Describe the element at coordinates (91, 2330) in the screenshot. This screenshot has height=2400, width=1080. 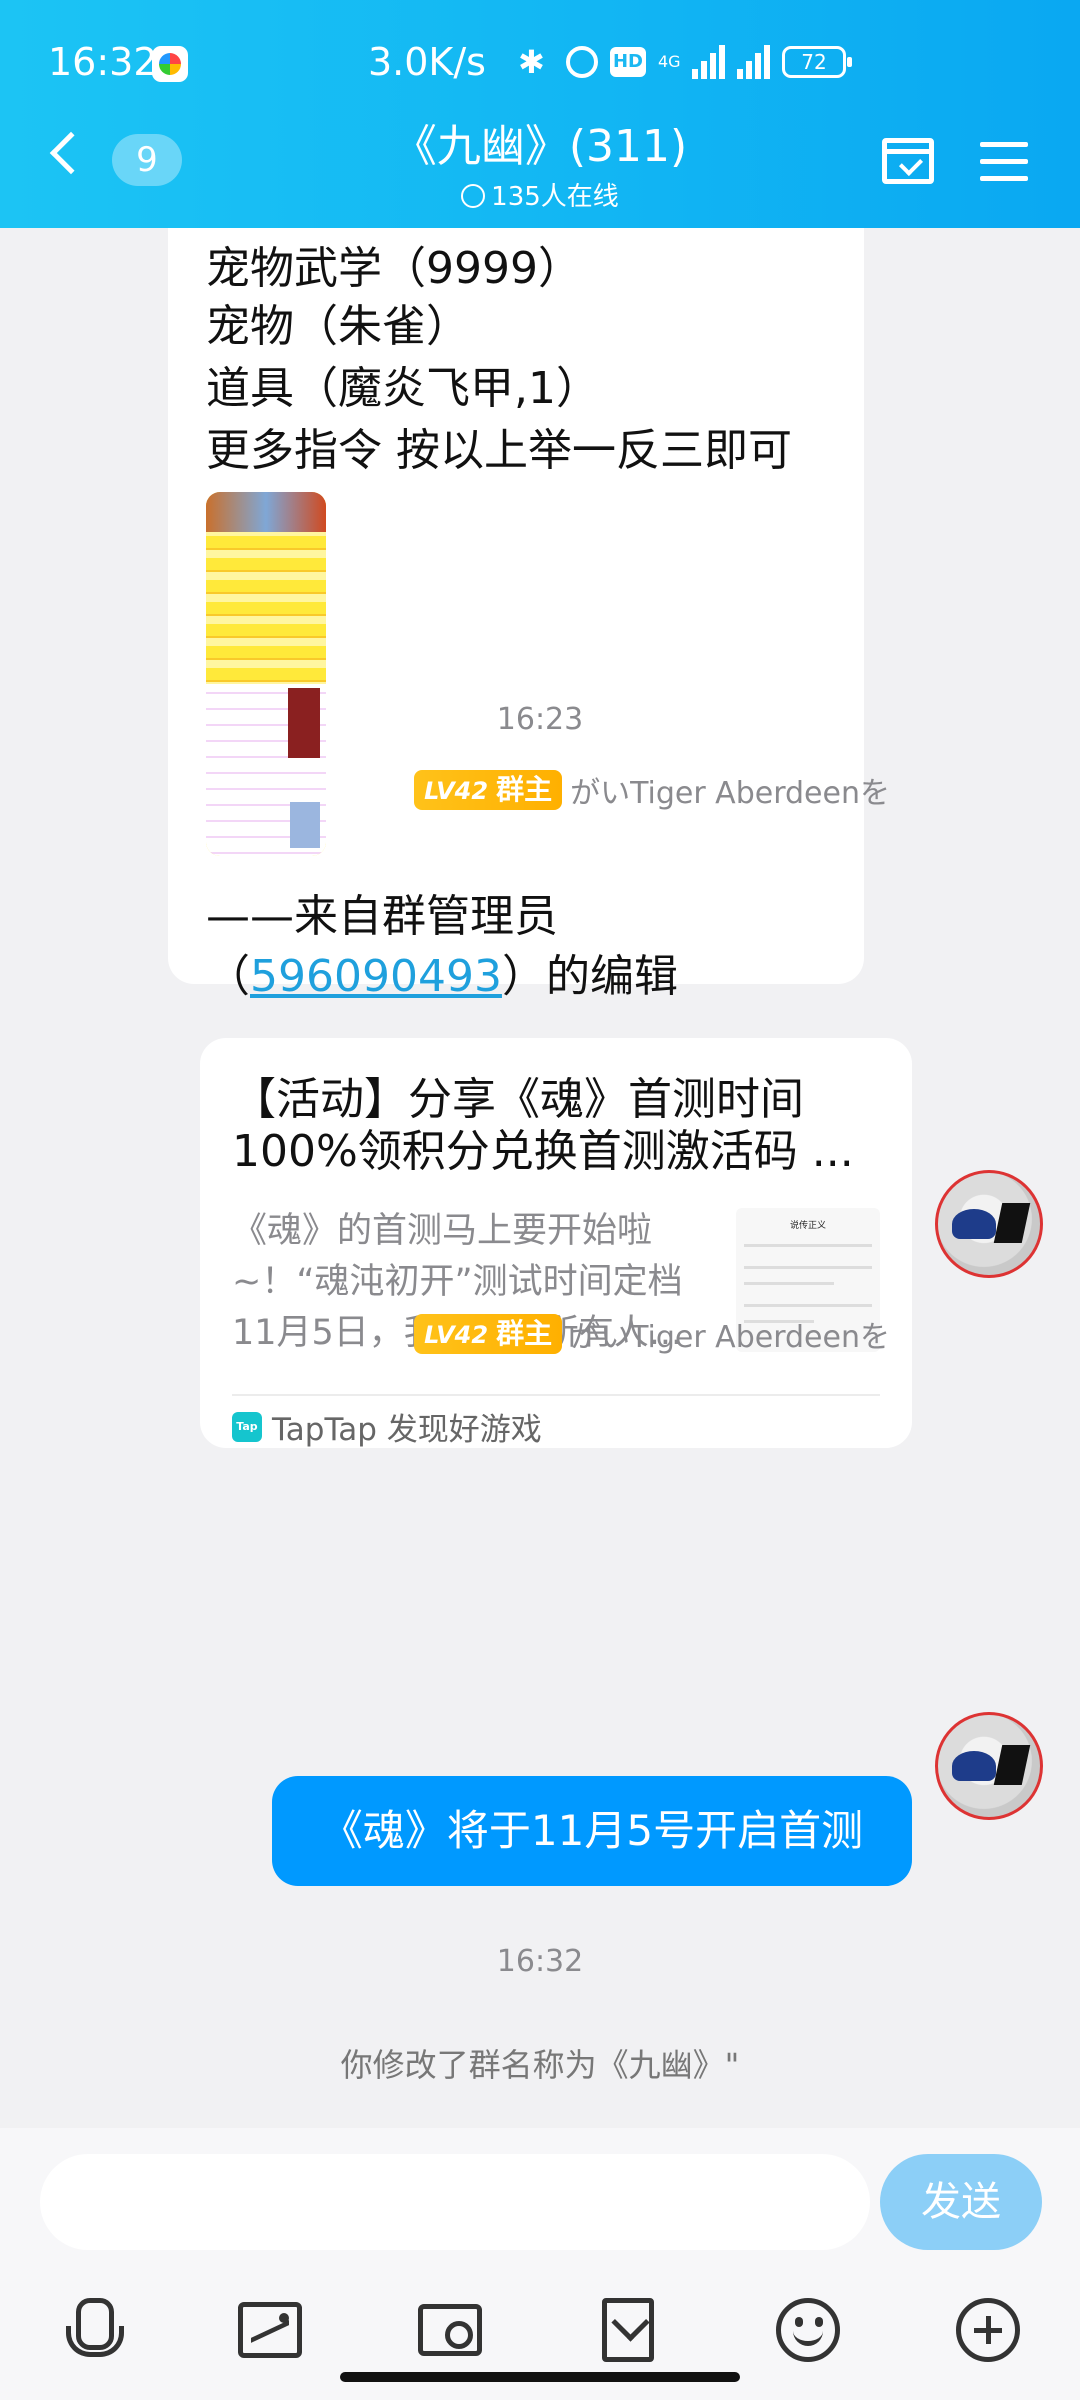
I see `microphone-icon` at that location.